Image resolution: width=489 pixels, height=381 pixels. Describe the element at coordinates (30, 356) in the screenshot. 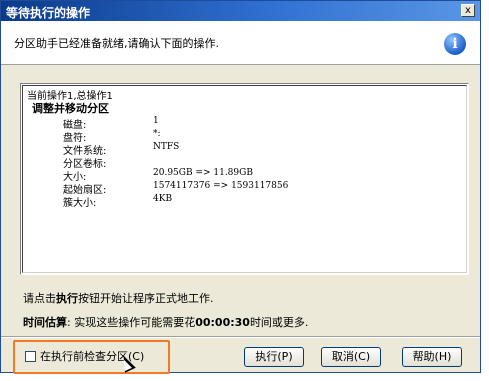

I see `check-partition-checkbox` at that location.